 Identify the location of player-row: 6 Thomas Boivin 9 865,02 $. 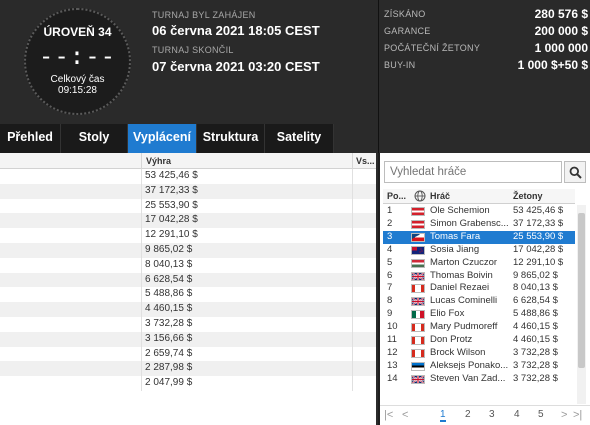
(479, 276).